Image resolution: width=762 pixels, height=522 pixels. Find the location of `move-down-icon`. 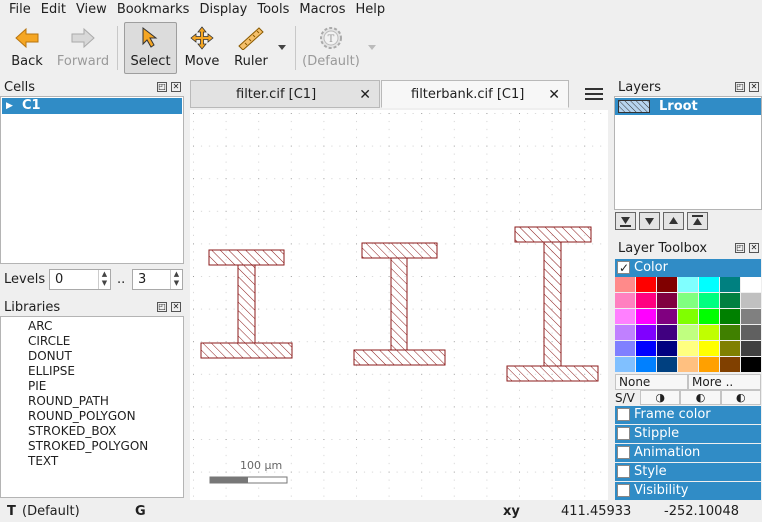

move-down-icon is located at coordinates (649, 221).